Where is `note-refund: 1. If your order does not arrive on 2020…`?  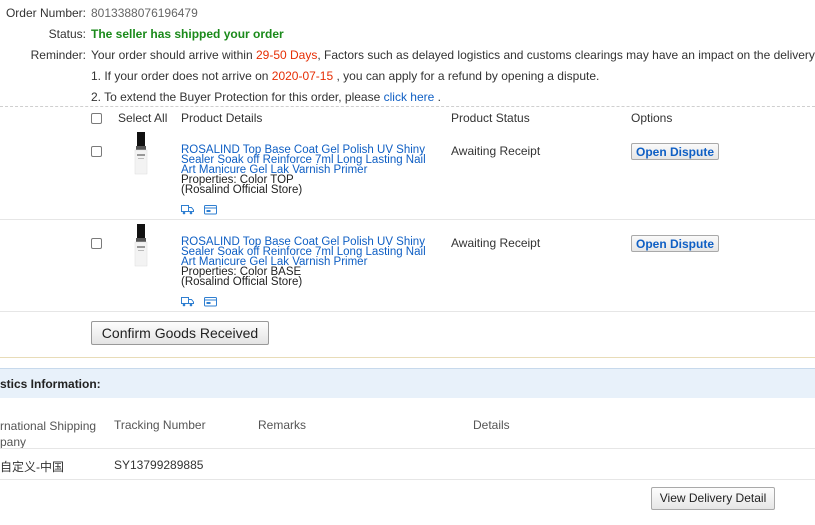
note-refund: 1. If your order does not arrive on 2020… is located at coordinates (345, 76).